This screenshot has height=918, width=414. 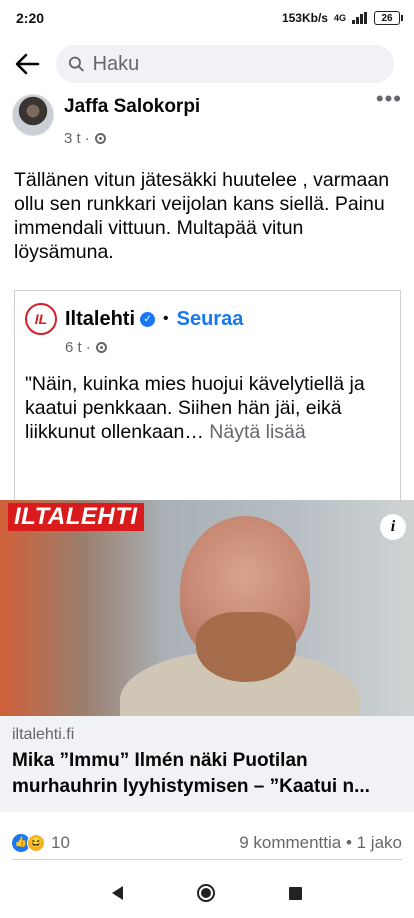 I want to click on info-icon: i, so click(x=393, y=527).